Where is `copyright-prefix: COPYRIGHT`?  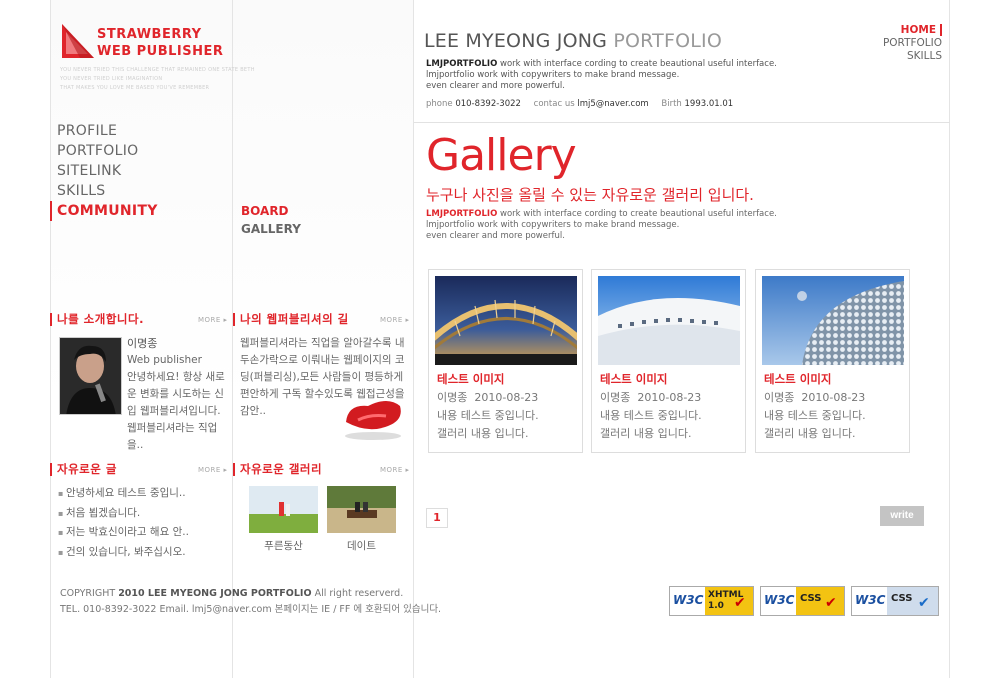
copyright-prefix: COPYRIGHT is located at coordinates (88, 593).